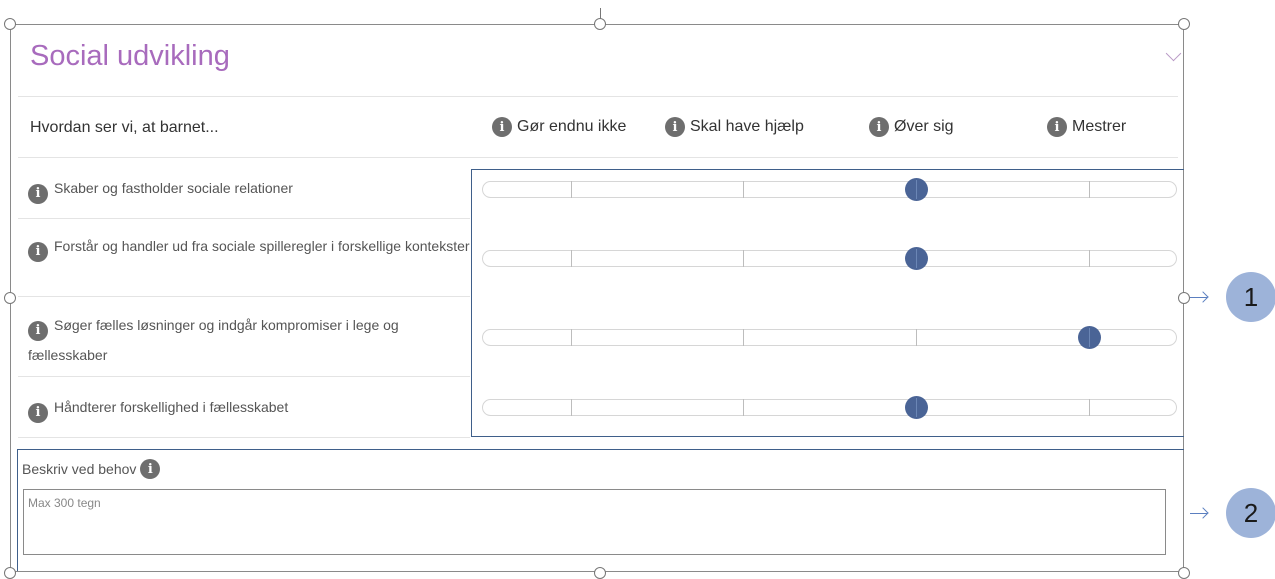 The height and width of the screenshot is (579, 1275). I want to click on resize-handle-top, so click(600, 24).